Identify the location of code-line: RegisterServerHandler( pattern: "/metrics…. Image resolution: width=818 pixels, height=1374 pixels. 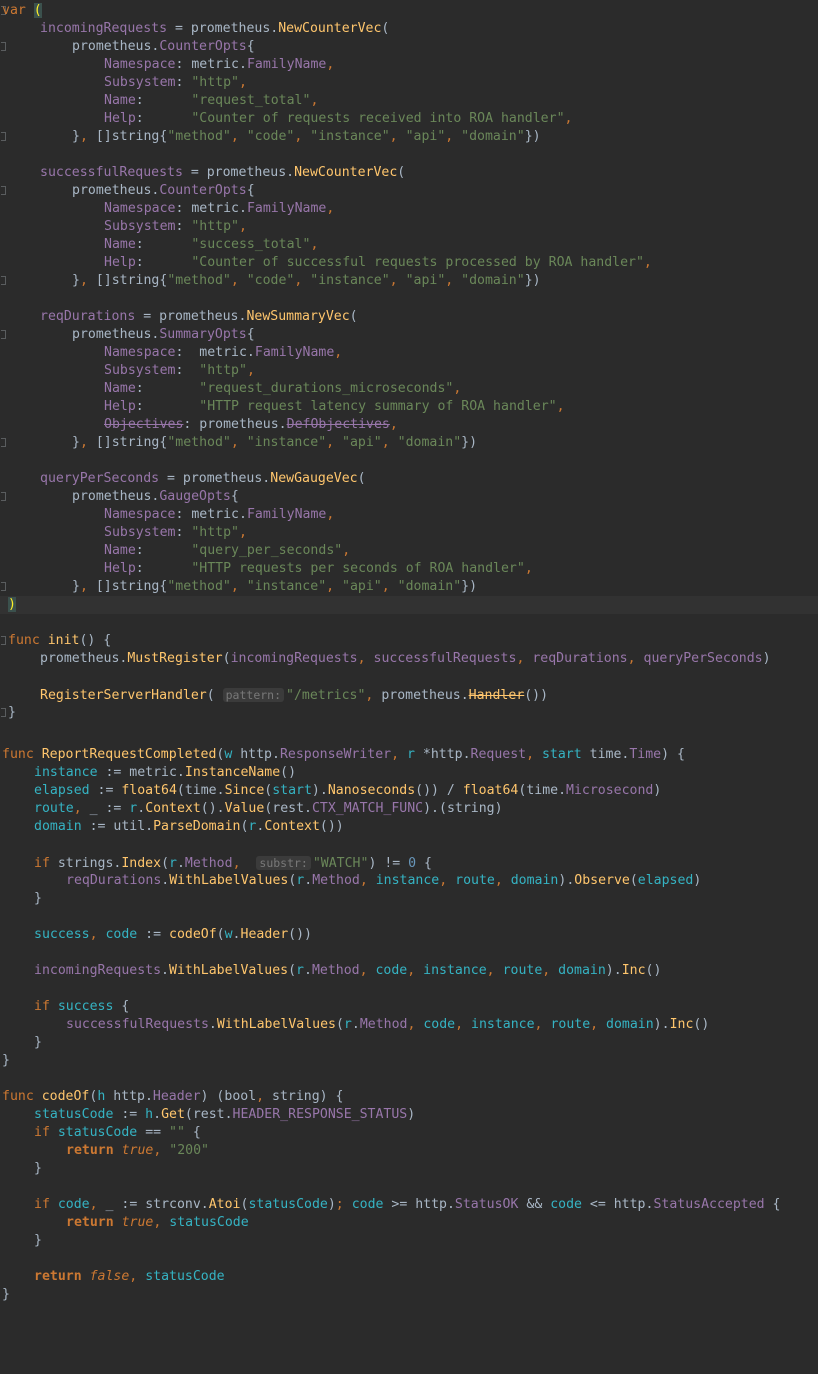
(409, 695).